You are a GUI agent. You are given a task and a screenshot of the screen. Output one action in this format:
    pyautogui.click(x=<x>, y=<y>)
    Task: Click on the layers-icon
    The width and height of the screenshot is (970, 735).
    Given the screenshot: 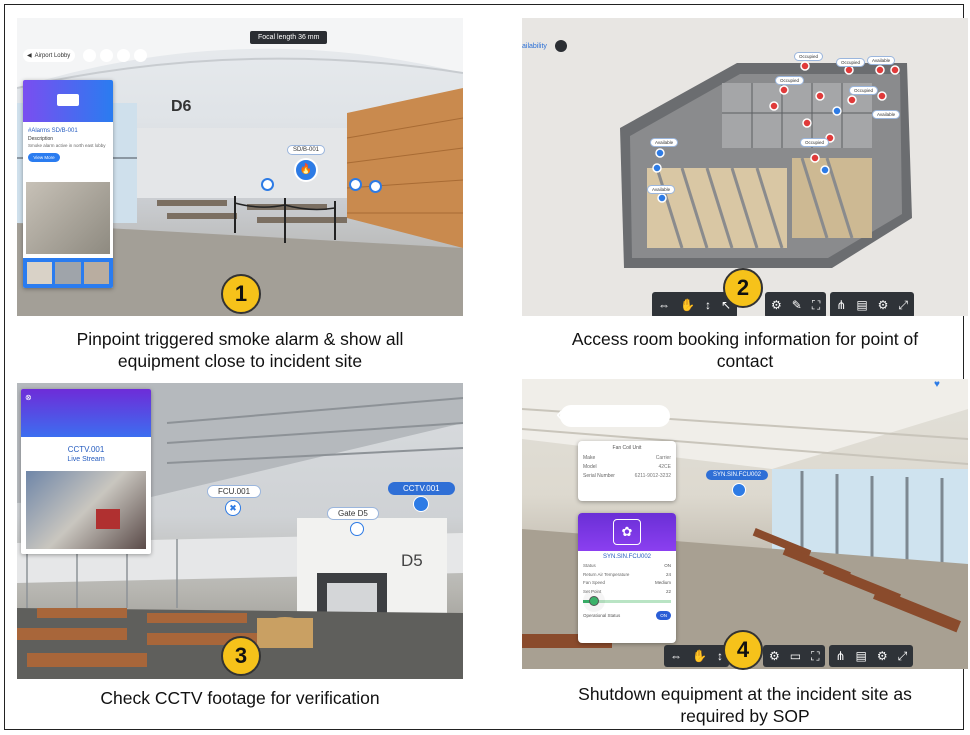 What is the action you would take?
    pyautogui.click(x=89, y=55)
    